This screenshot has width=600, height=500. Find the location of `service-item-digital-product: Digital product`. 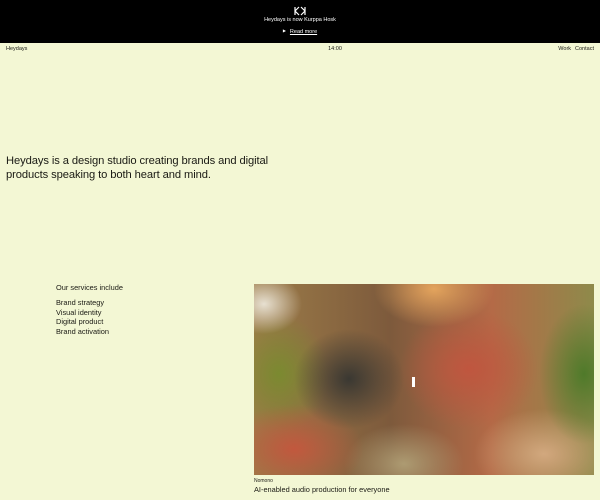

service-item-digital-product: Digital product is located at coordinates (80, 322).